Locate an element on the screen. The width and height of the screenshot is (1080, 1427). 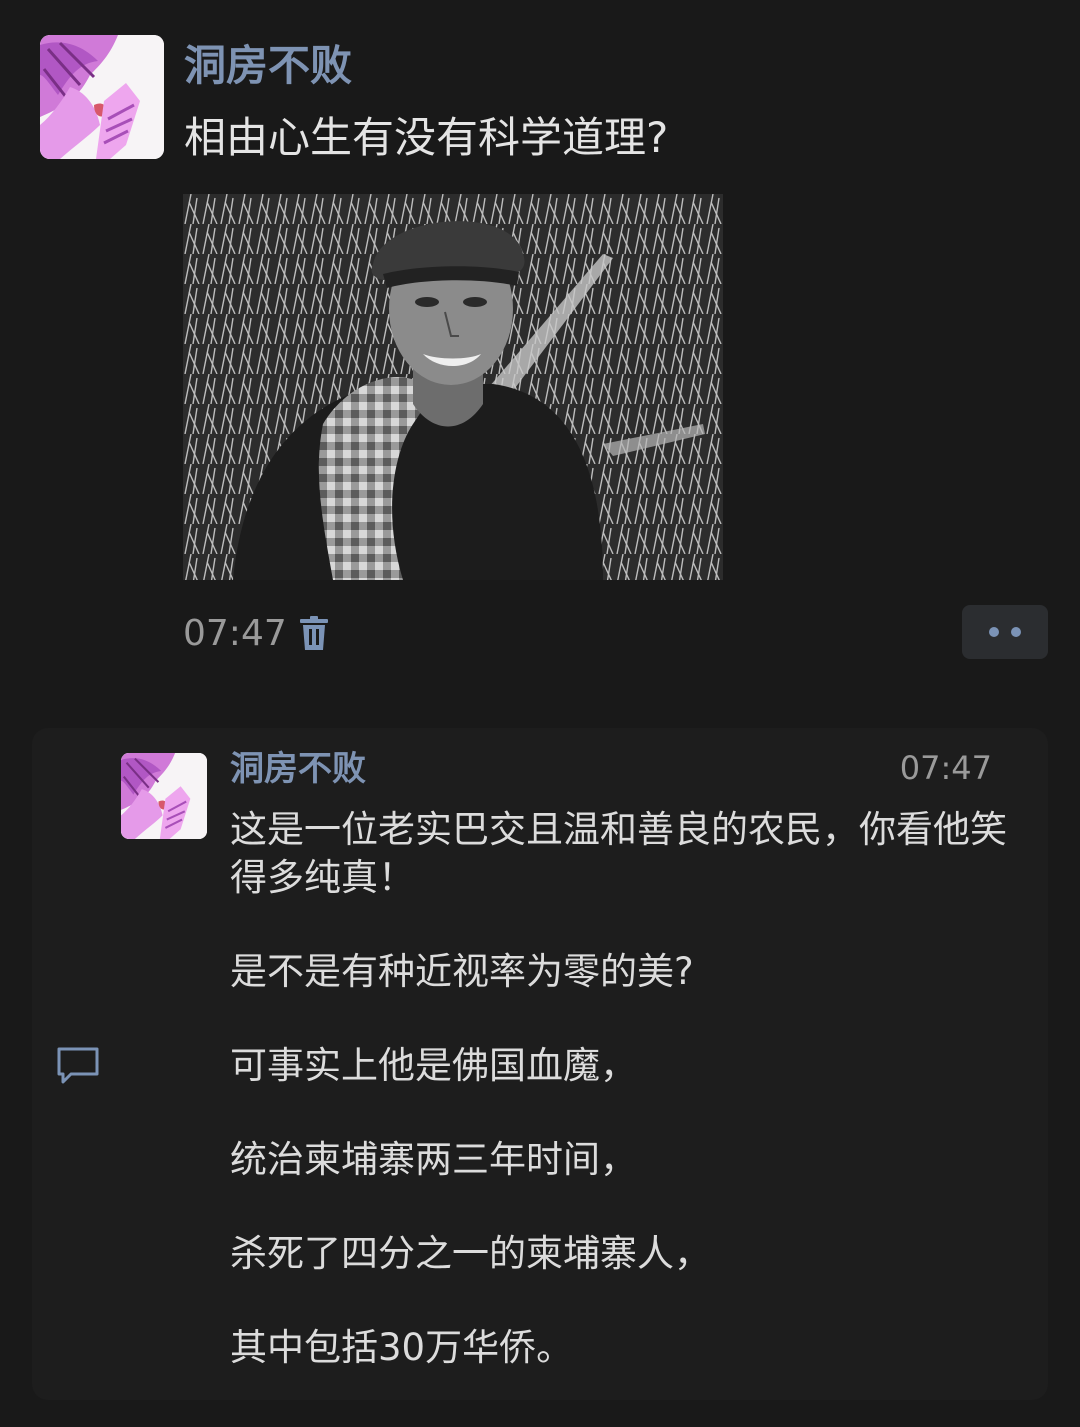
comment-avatar is located at coordinates (164, 796).